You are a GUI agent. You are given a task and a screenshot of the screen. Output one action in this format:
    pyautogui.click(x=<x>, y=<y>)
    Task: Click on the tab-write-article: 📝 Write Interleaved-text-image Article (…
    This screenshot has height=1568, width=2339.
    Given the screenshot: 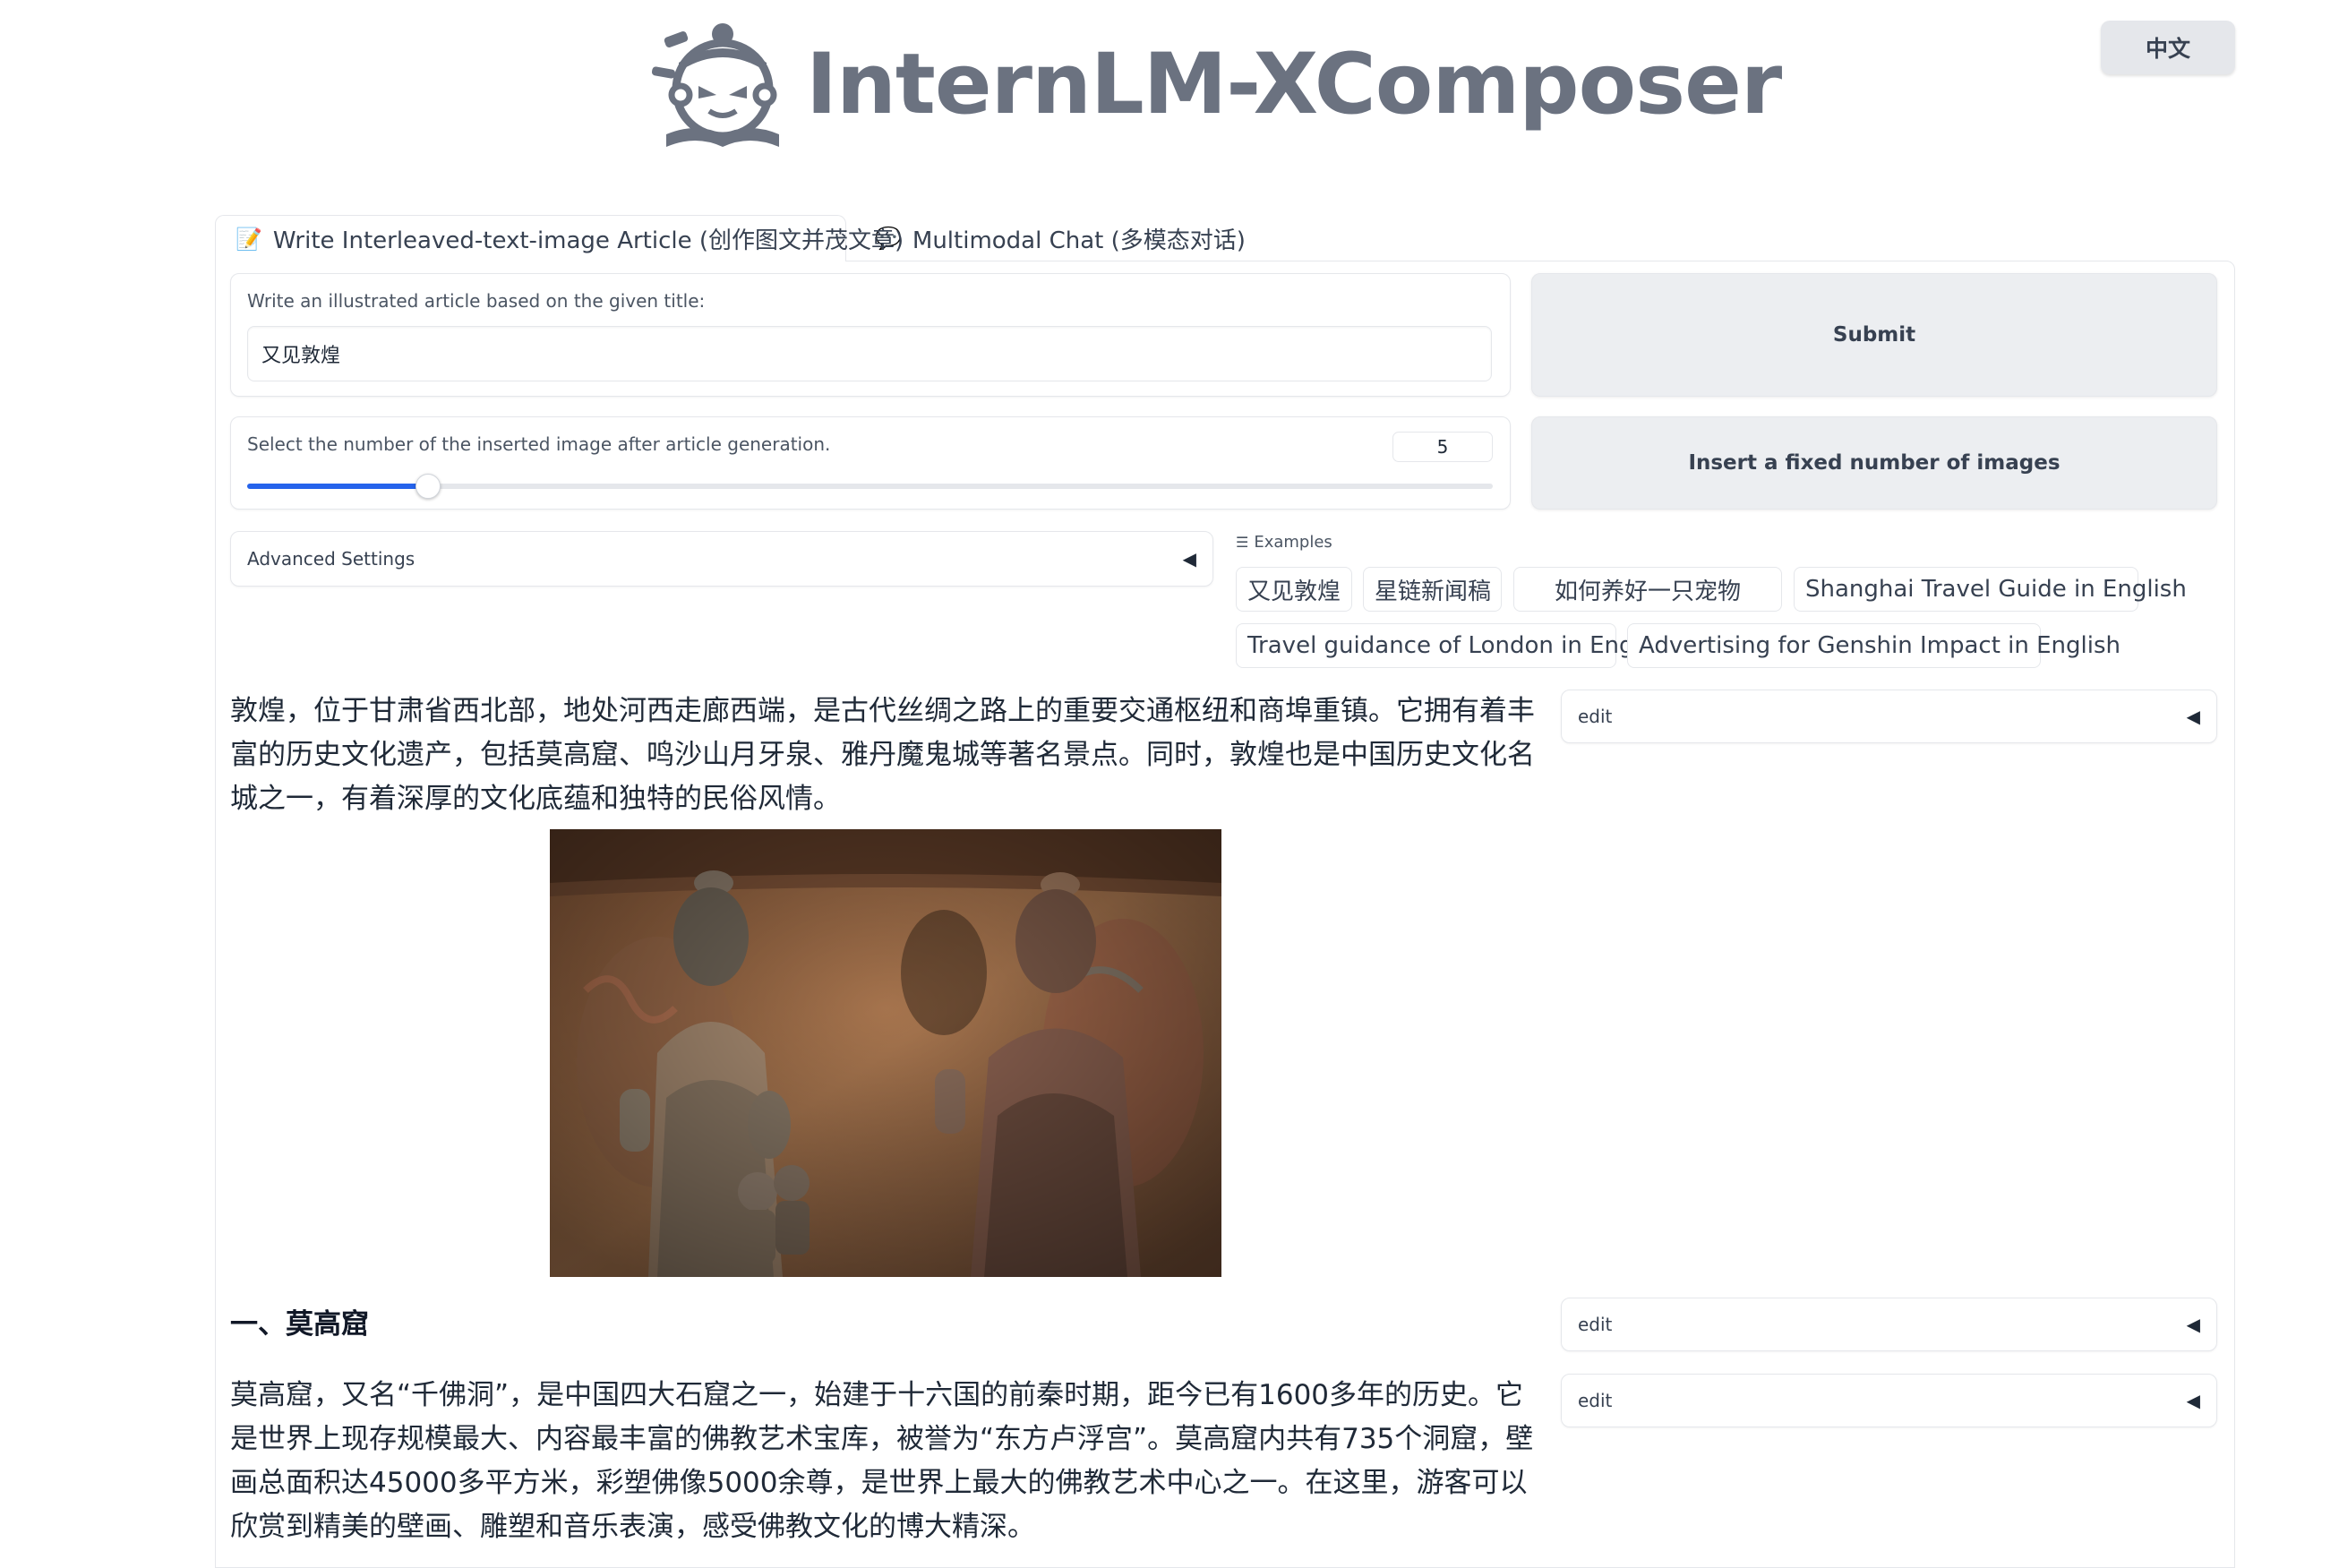 What is the action you would take?
    pyautogui.click(x=559, y=238)
    